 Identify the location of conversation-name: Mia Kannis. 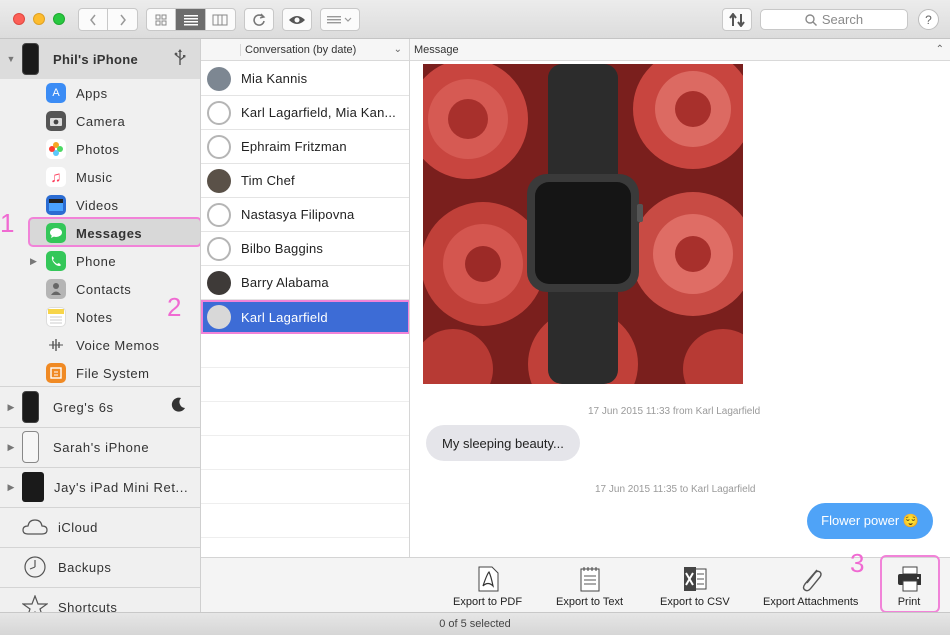
(274, 78).